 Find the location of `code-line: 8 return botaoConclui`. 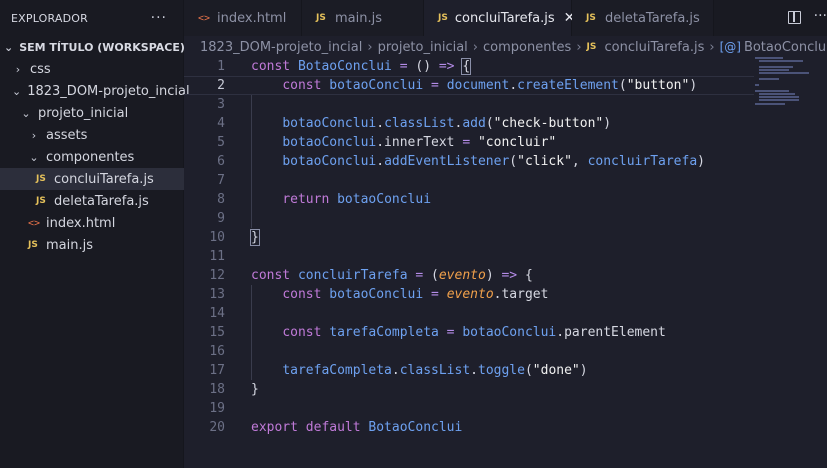

code-line: 8 return botaoConclui is located at coordinates (469, 199).